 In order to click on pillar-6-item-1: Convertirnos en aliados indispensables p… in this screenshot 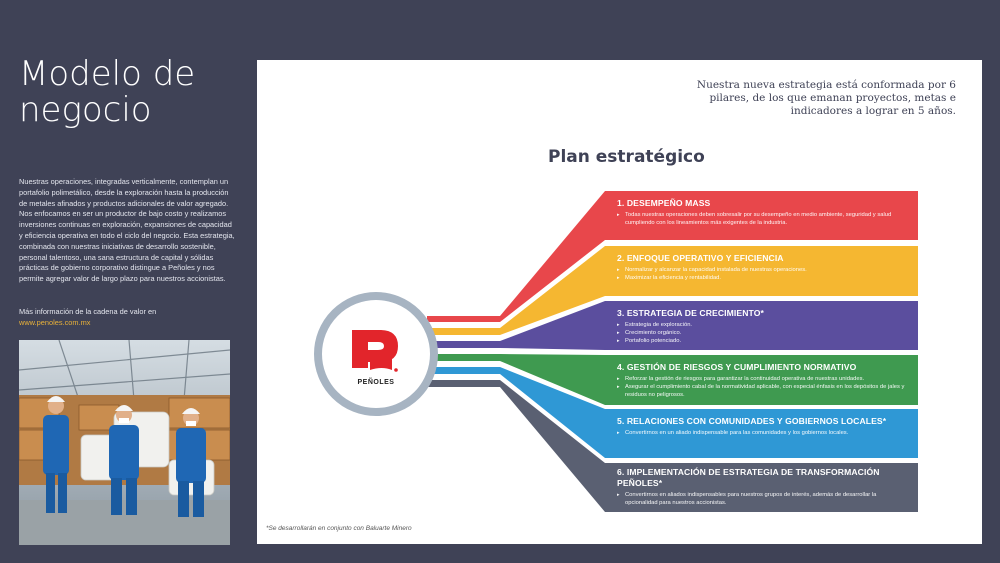, I will do `click(762, 500)`.